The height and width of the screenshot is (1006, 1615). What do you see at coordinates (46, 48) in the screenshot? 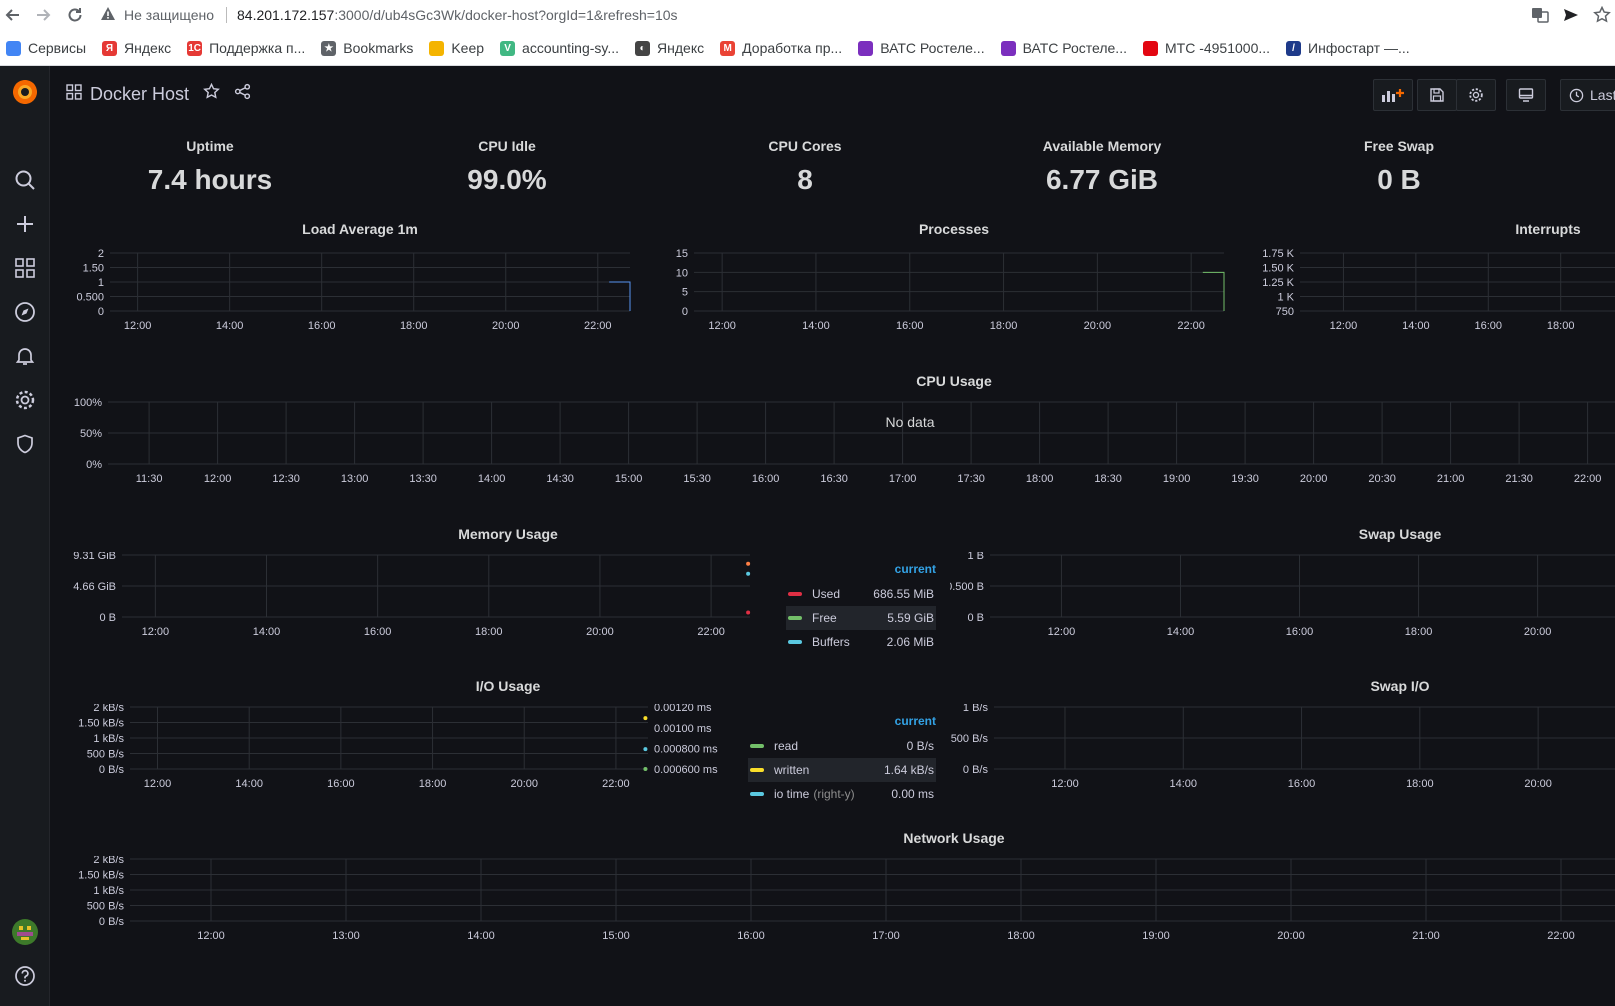
I see `bookmark-item: Сервисы` at bounding box center [46, 48].